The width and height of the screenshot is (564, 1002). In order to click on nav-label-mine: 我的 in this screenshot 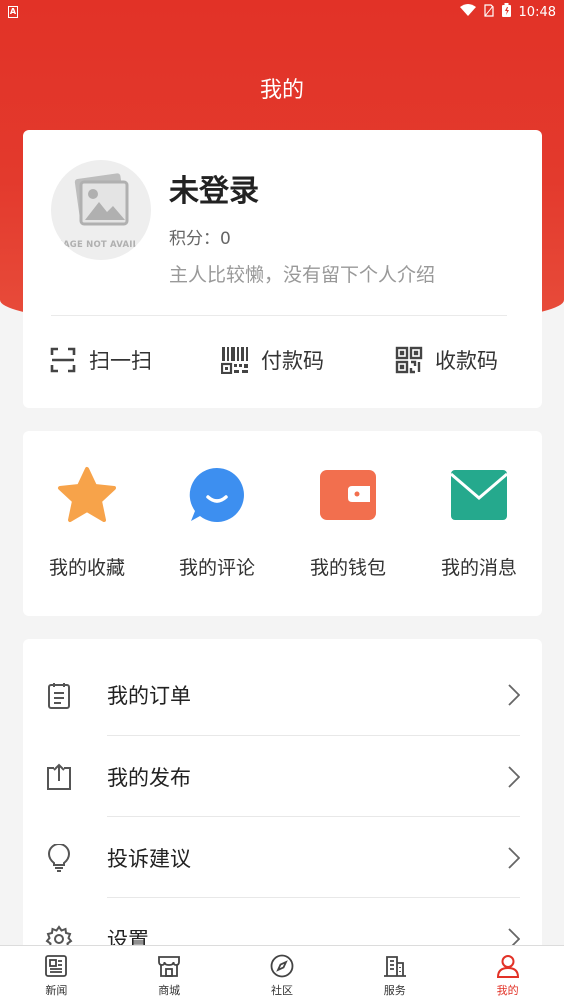, I will do `click(507, 990)`.